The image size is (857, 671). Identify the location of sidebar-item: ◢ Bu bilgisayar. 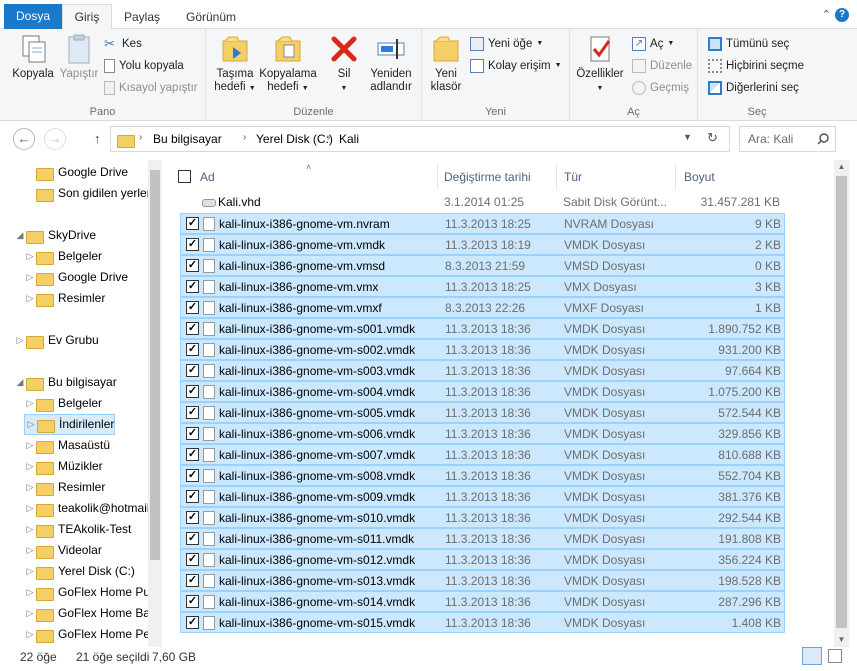
(65, 382).